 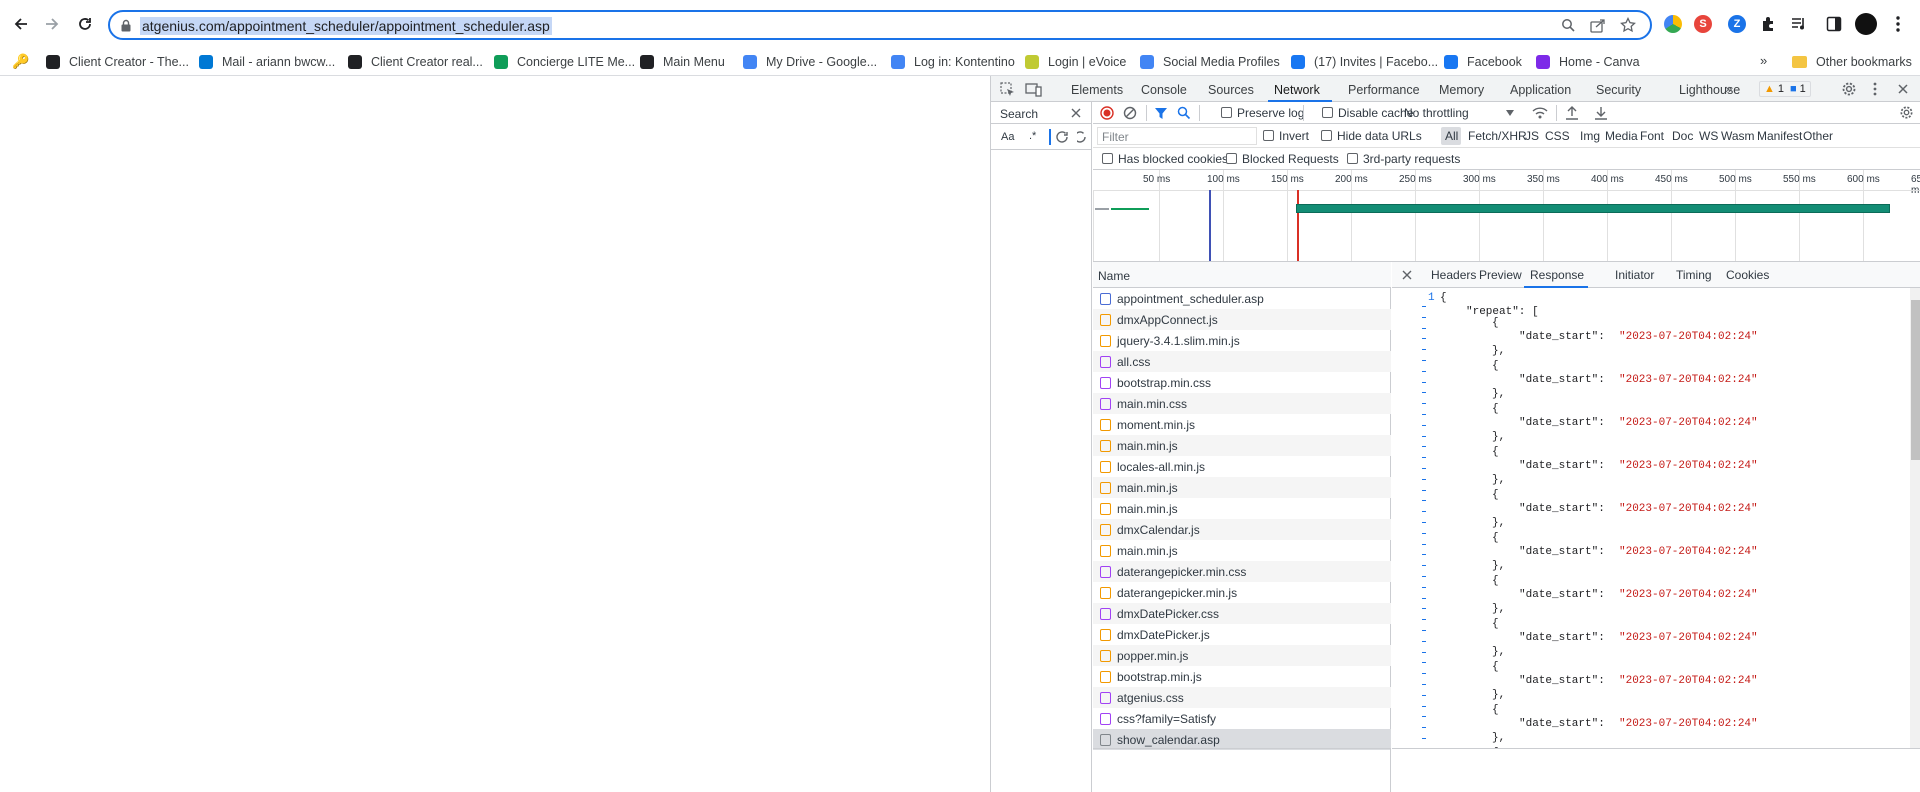 What do you see at coordinates (1849, 89) in the screenshot?
I see `settings-gear-icon` at bounding box center [1849, 89].